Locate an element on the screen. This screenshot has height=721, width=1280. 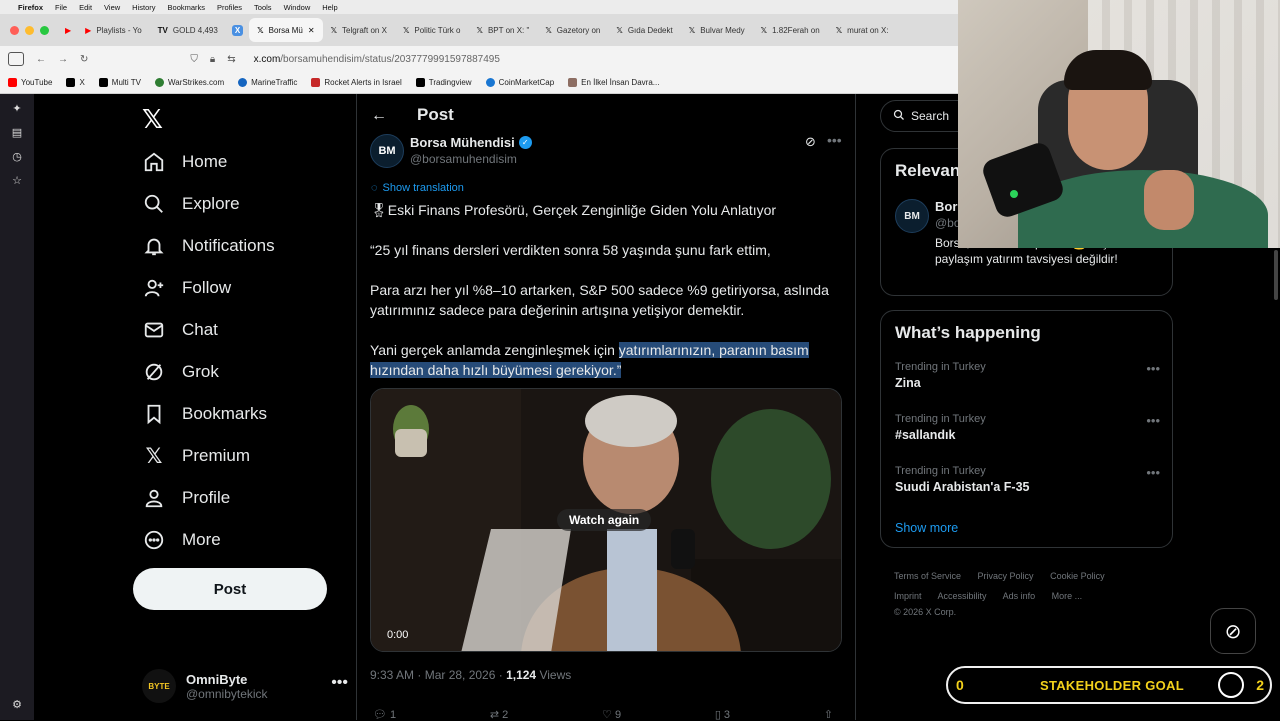
nav-grok: Grok is located at coordinates (180, 372).